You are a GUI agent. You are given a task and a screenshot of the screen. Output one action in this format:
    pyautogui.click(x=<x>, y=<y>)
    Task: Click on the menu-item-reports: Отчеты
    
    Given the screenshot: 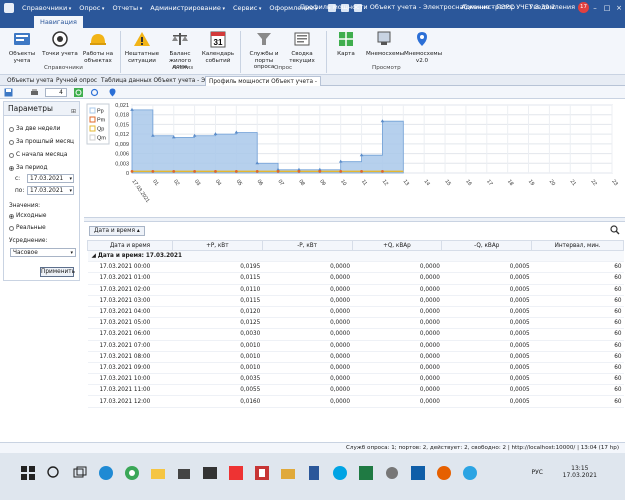 What is the action you would take?
    pyautogui.click(x=127, y=8)
    